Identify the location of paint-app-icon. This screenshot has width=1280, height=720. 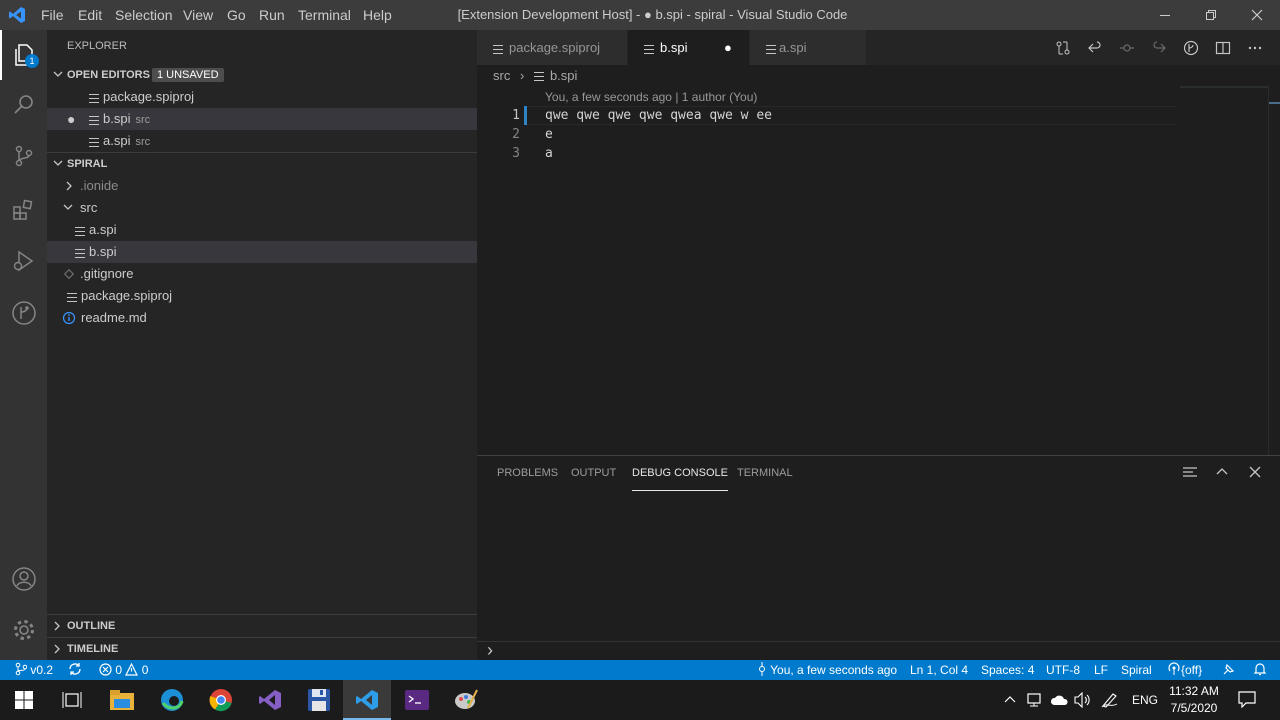
(466, 700).